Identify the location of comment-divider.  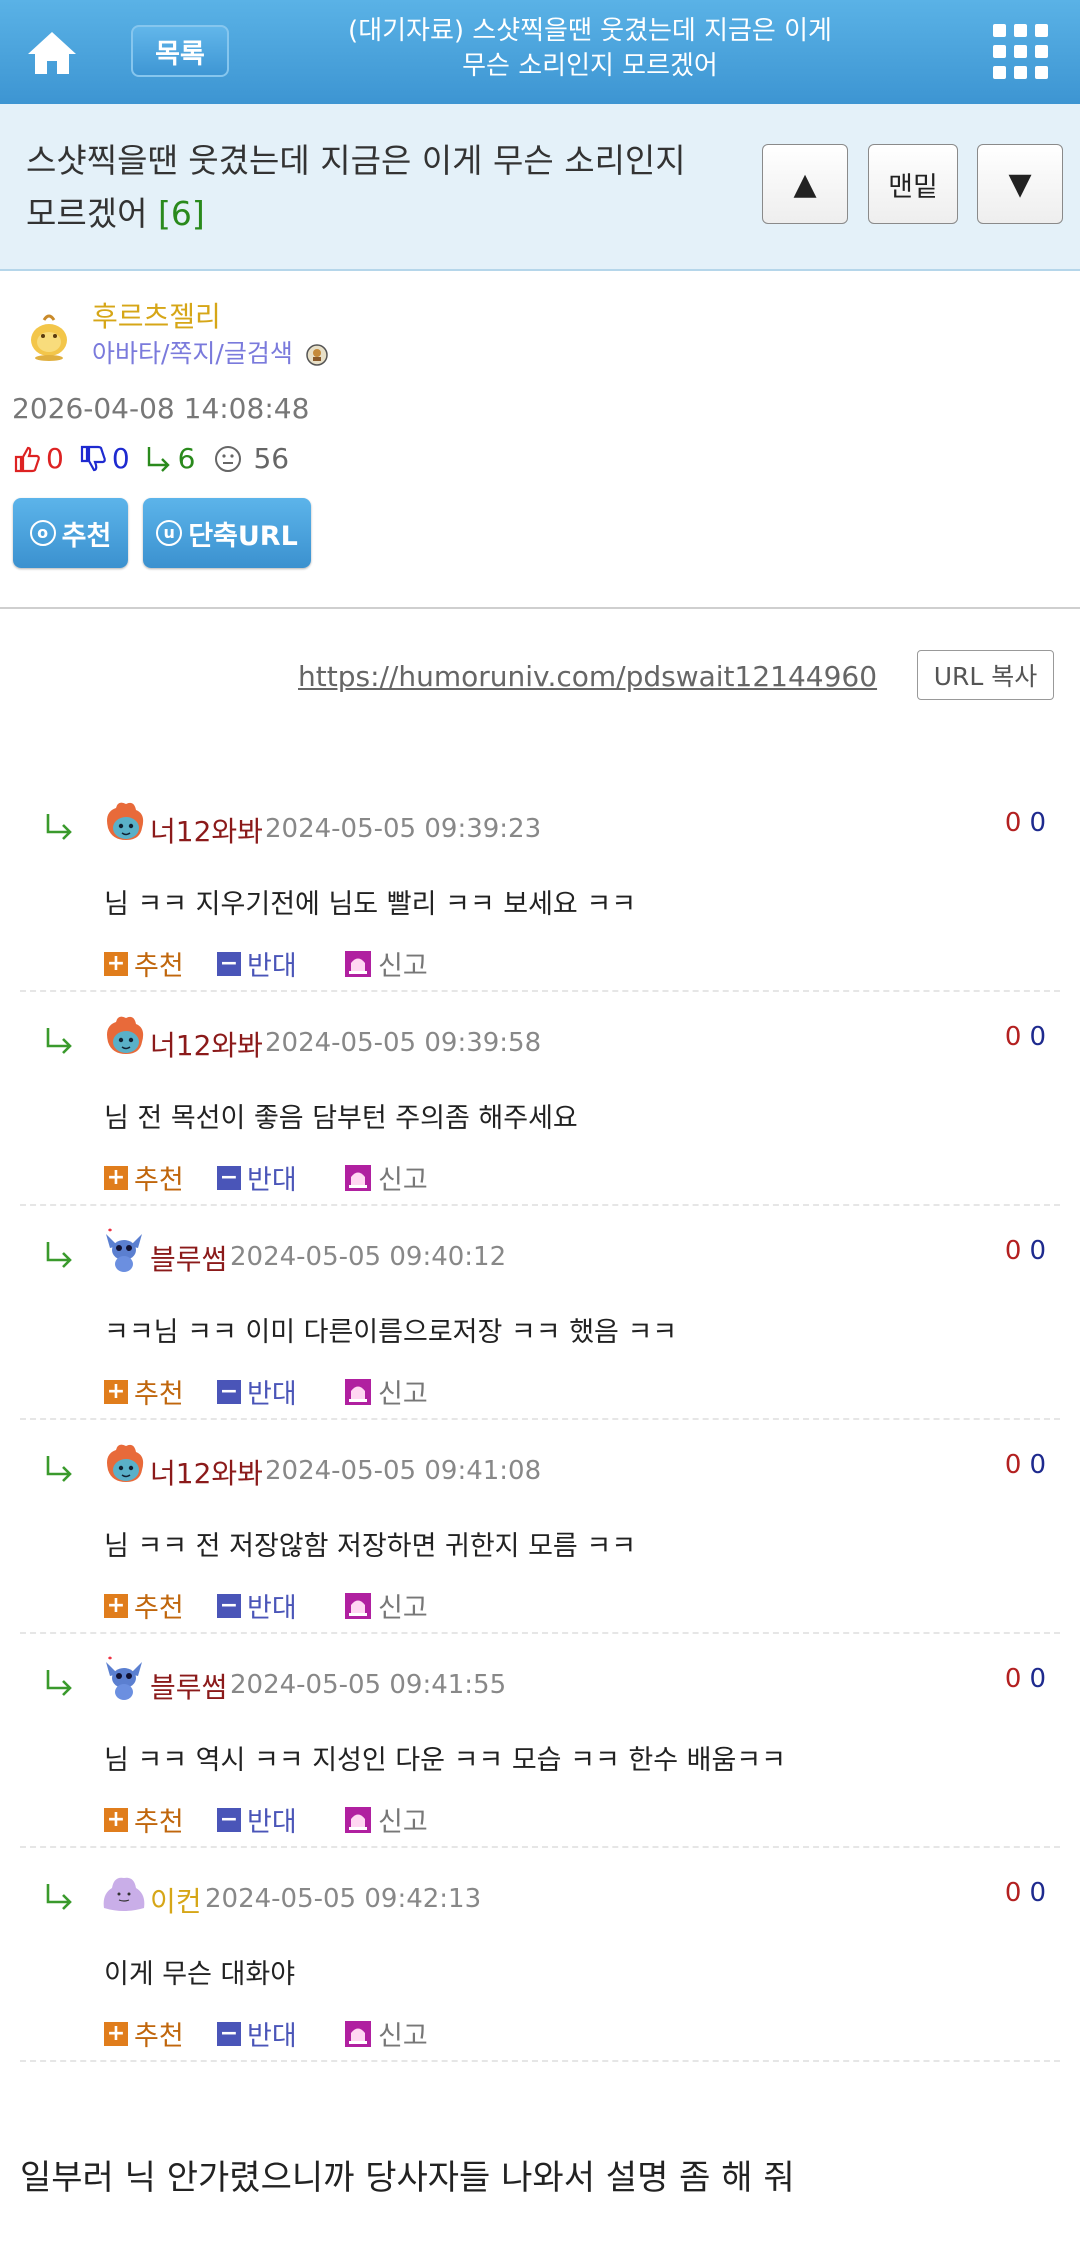
(540, 2061).